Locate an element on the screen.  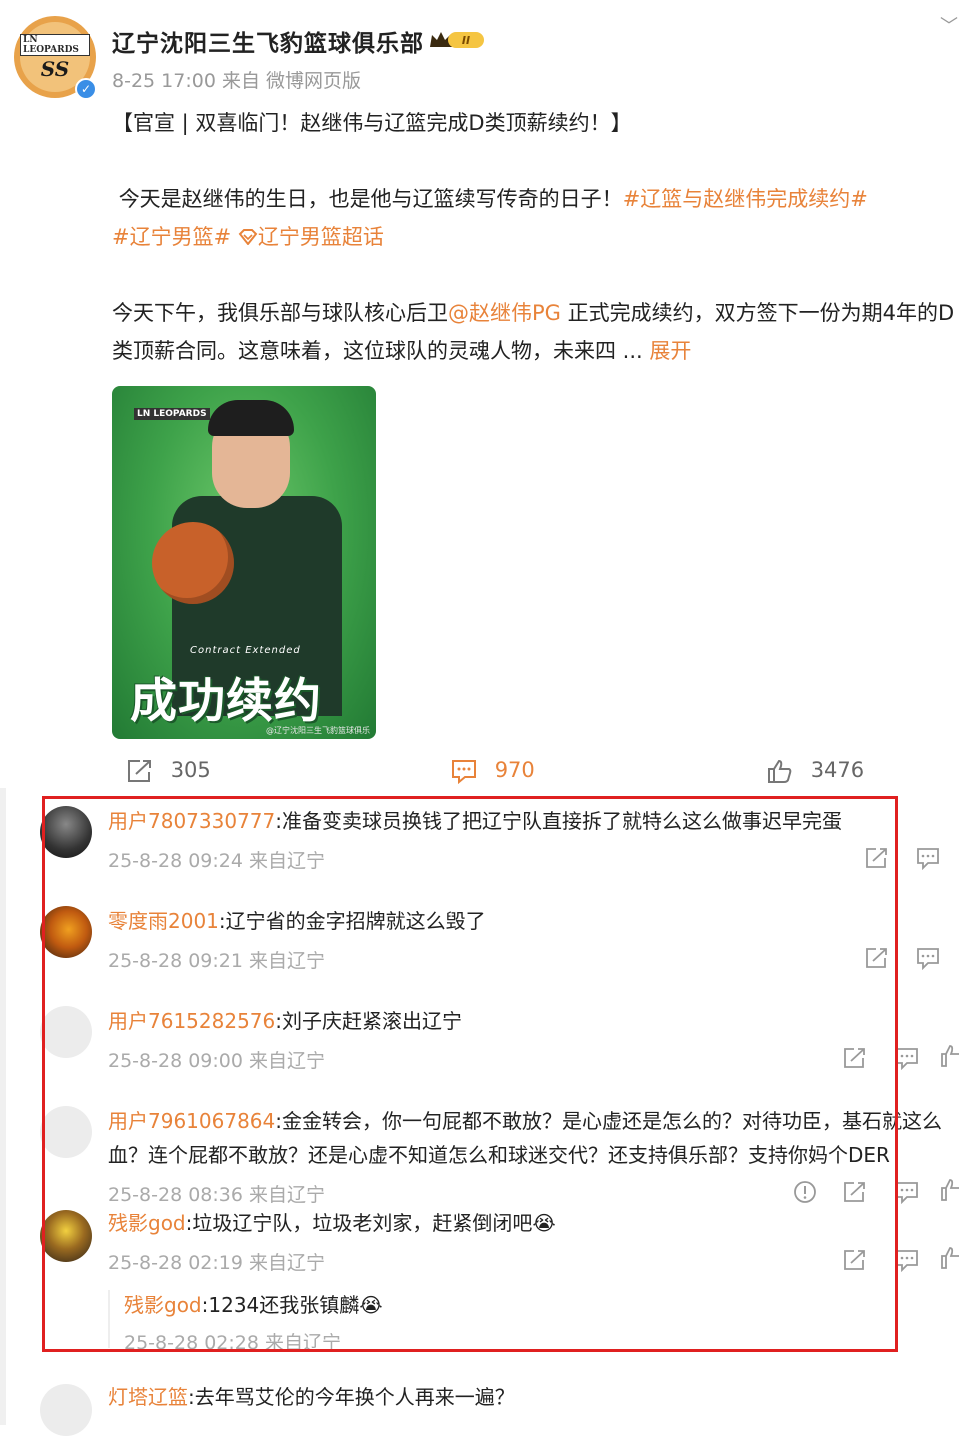
comment-body: :去年骂艾伦的今年换个人再来一遍？ is located at coordinates (351, 1397).